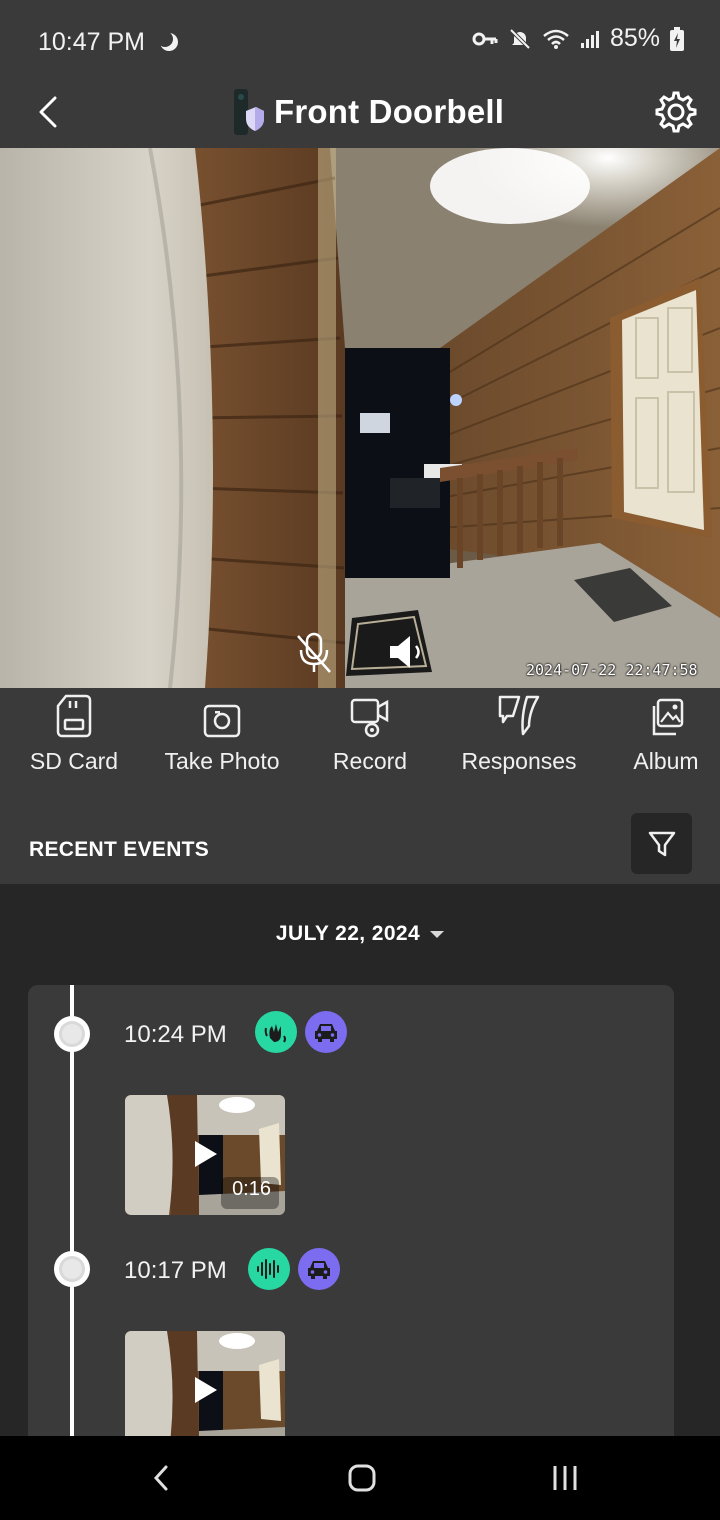  What do you see at coordinates (169, 42) in the screenshot?
I see `do-not-disturb-icon` at bounding box center [169, 42].